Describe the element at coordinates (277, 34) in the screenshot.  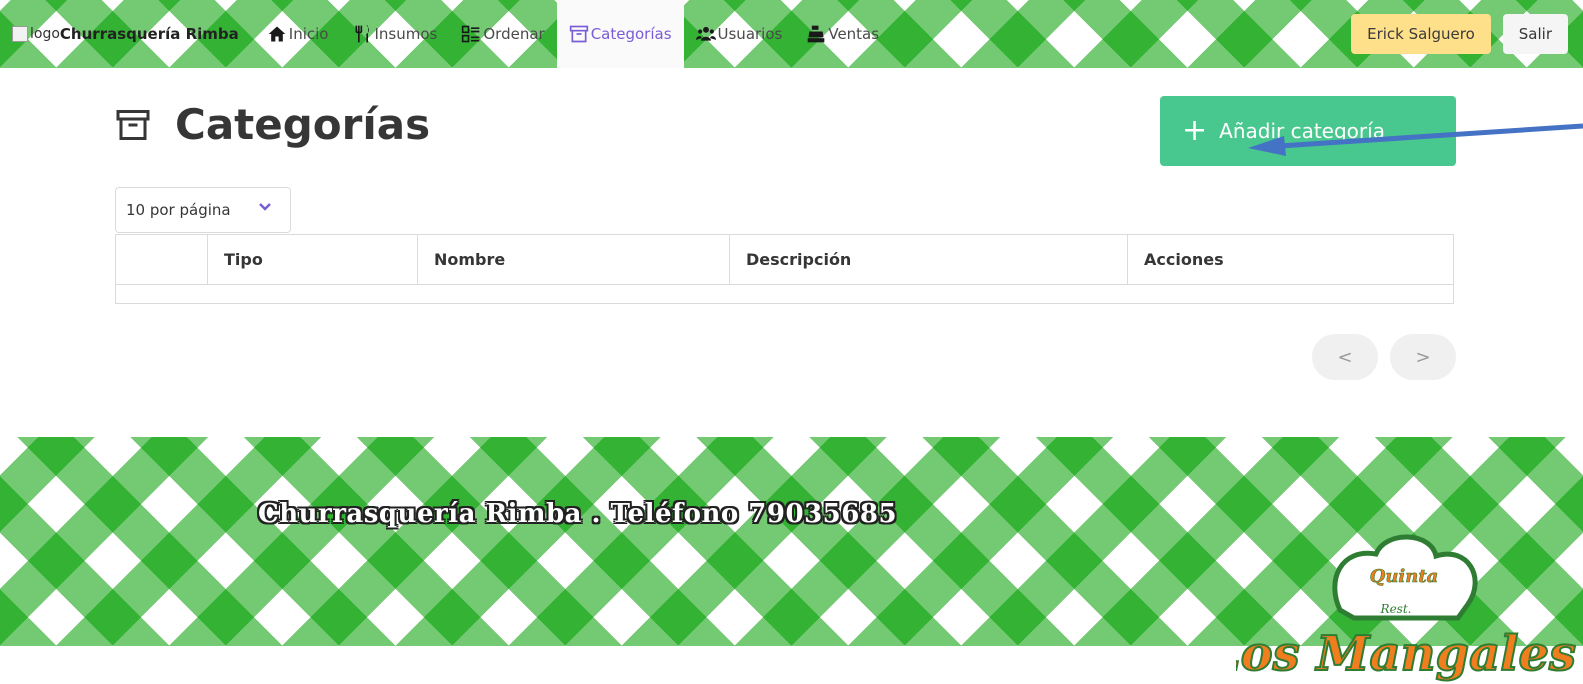
I see `home-icon` at that location.